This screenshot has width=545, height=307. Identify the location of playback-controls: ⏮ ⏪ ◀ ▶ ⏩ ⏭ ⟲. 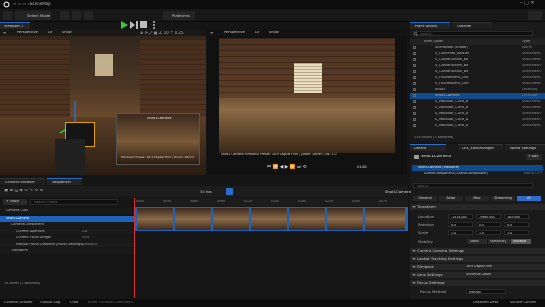
(286, 167).